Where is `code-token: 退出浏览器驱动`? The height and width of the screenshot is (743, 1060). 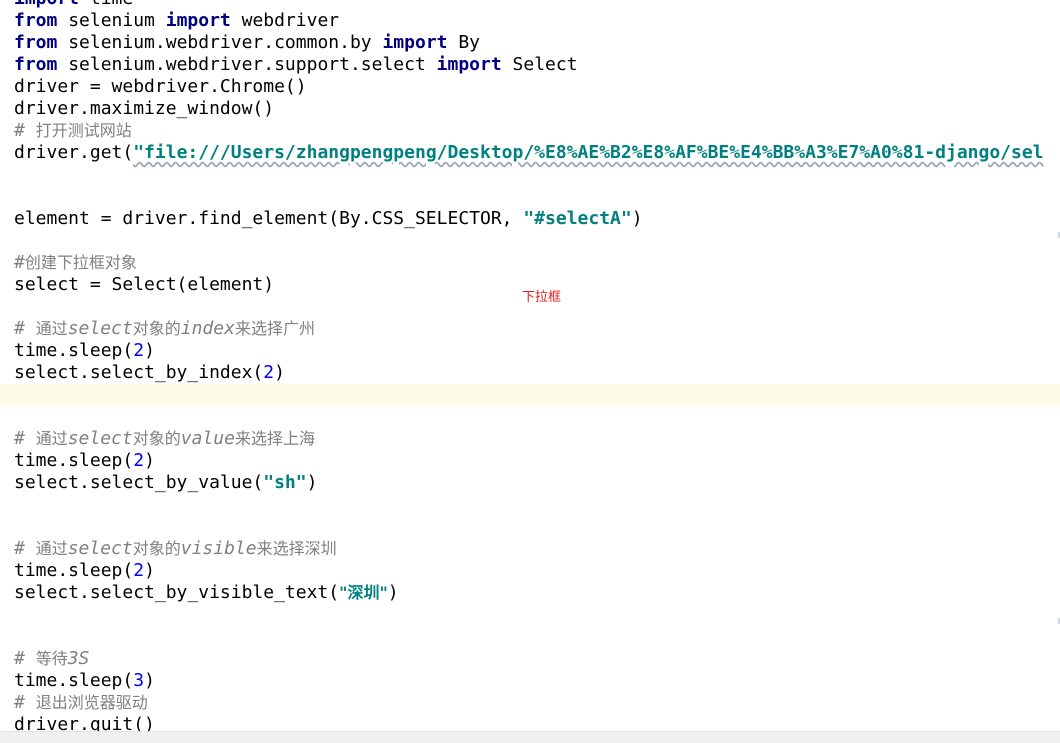 code-token: 退出浏览器驱动 is located at coordinates (91, 702).